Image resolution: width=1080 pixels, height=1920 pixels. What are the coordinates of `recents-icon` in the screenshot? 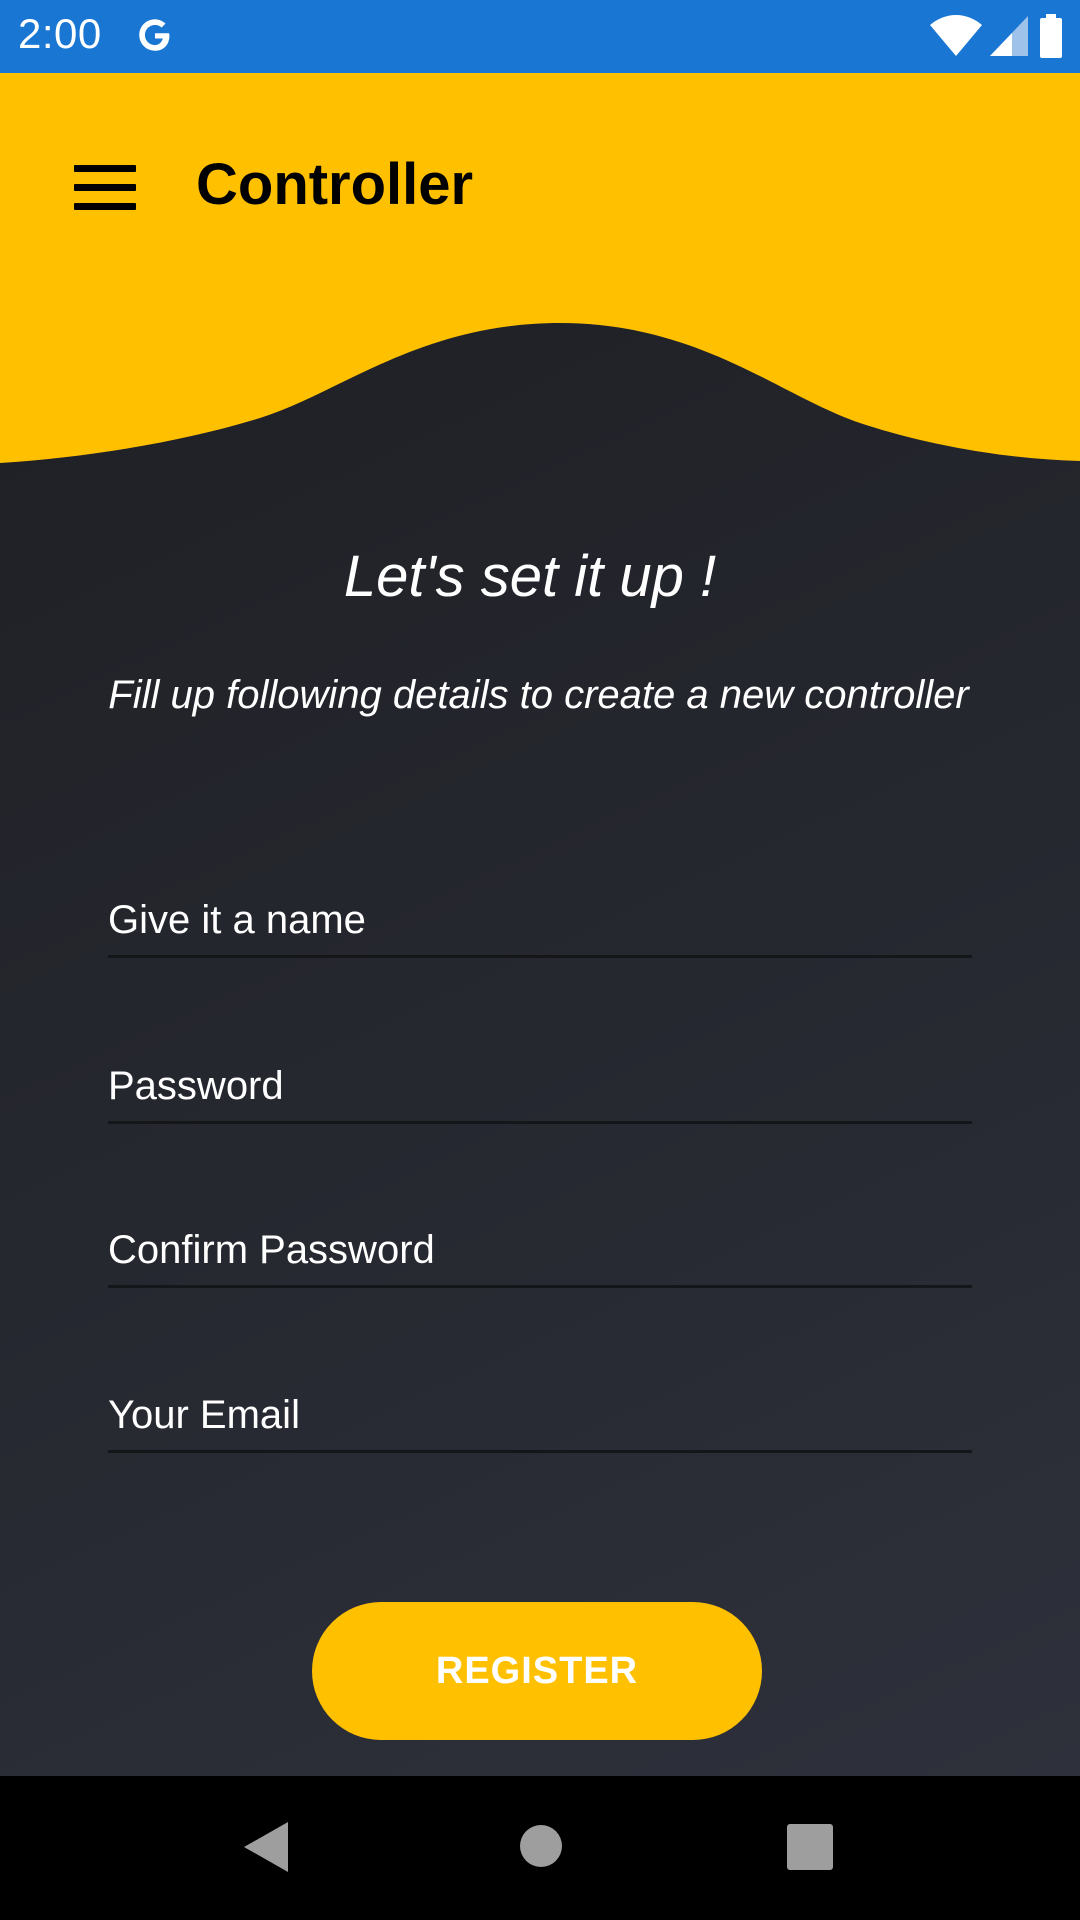 It's located at (810, 1847).